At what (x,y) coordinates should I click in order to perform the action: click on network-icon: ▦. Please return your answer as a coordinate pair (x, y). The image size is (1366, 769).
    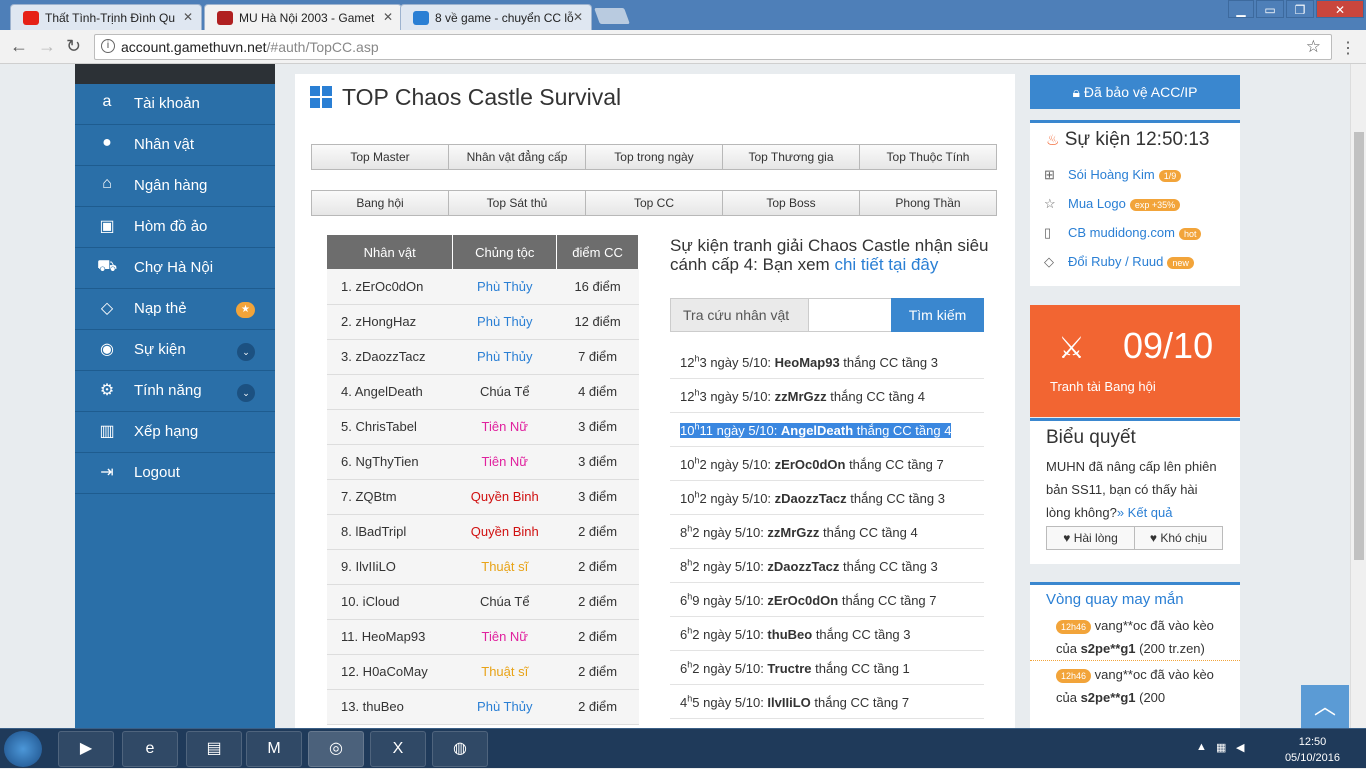
    Looking at the image, I should click on (1221, 747).